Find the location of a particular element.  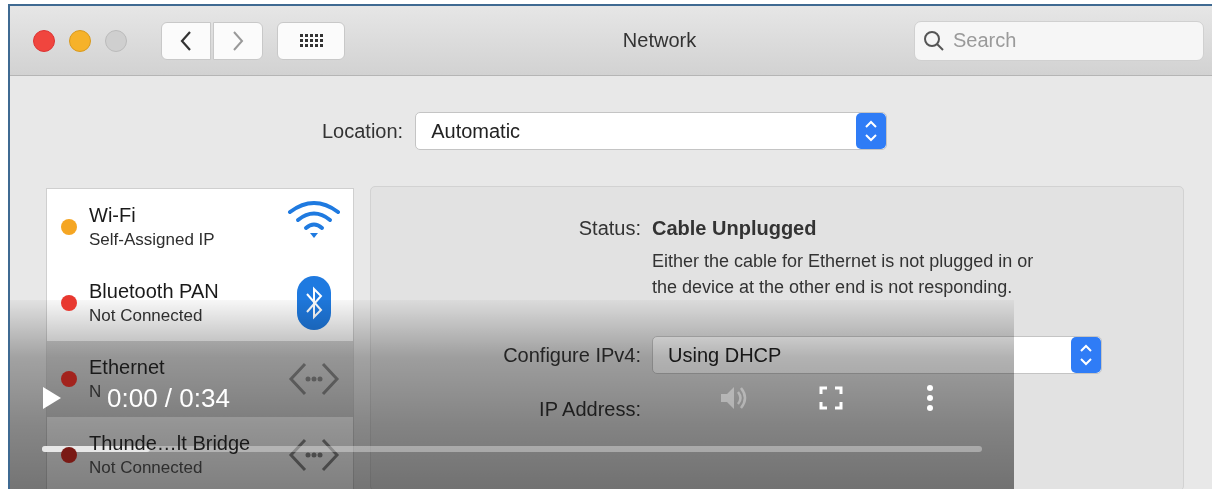

show-all-button is located at coordinates (311, 40).